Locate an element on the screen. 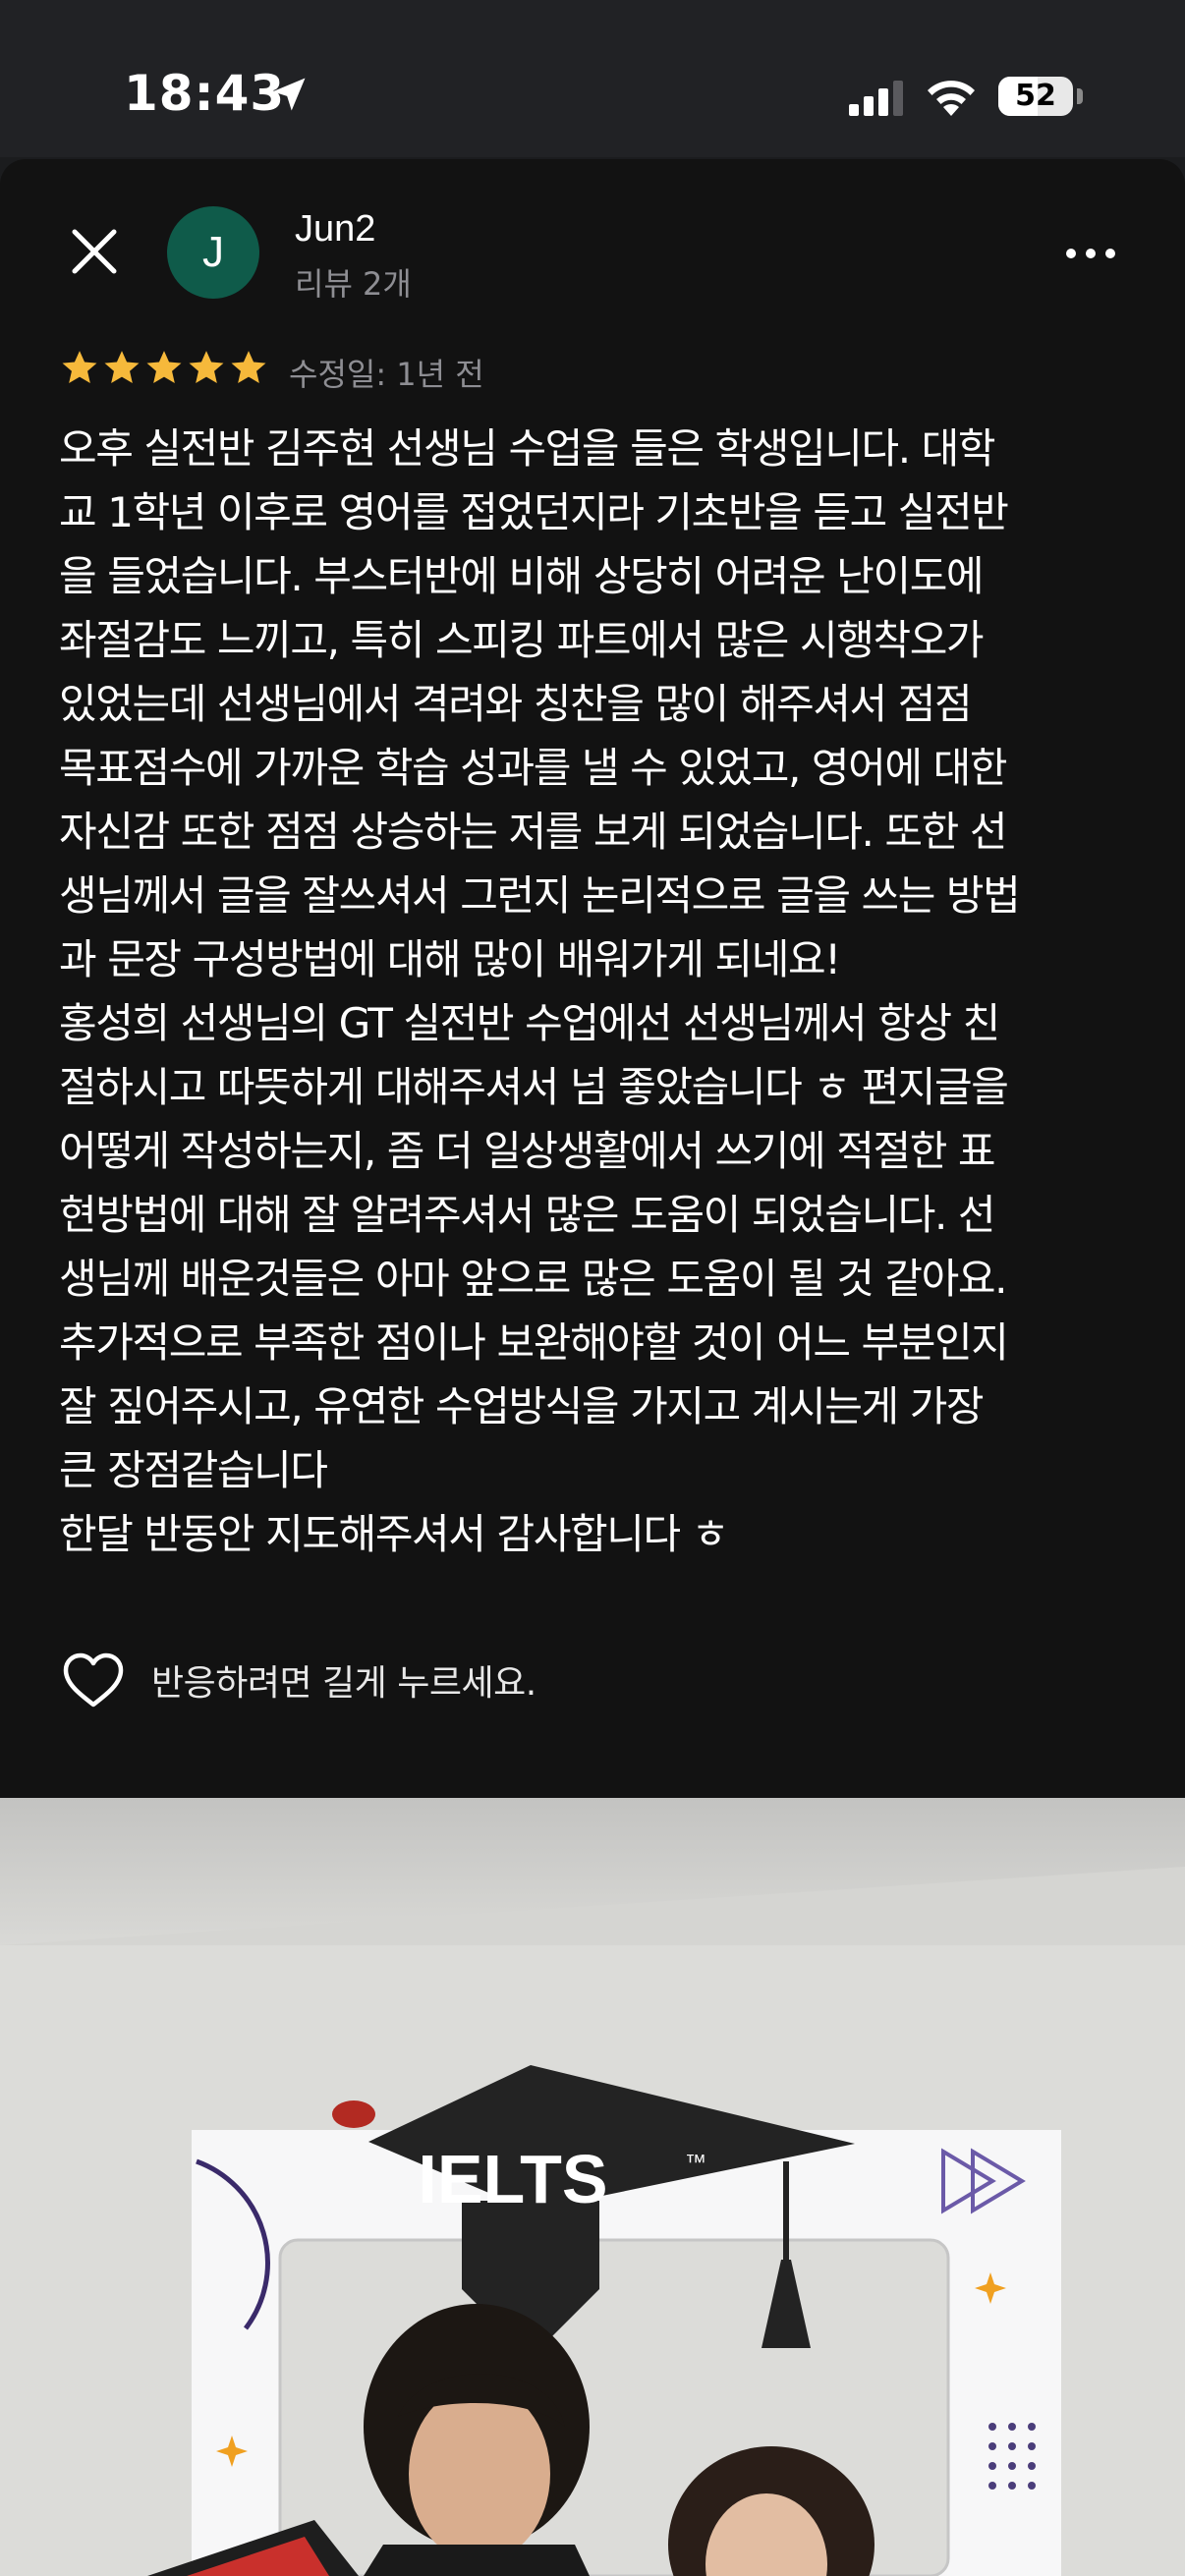 The height and width of the screenshot is (2576, 1185). review-line: 을 들었습니다. 부스터반에 비해 상당히 어려운 난이도에 is located at coordinates (522, 576).